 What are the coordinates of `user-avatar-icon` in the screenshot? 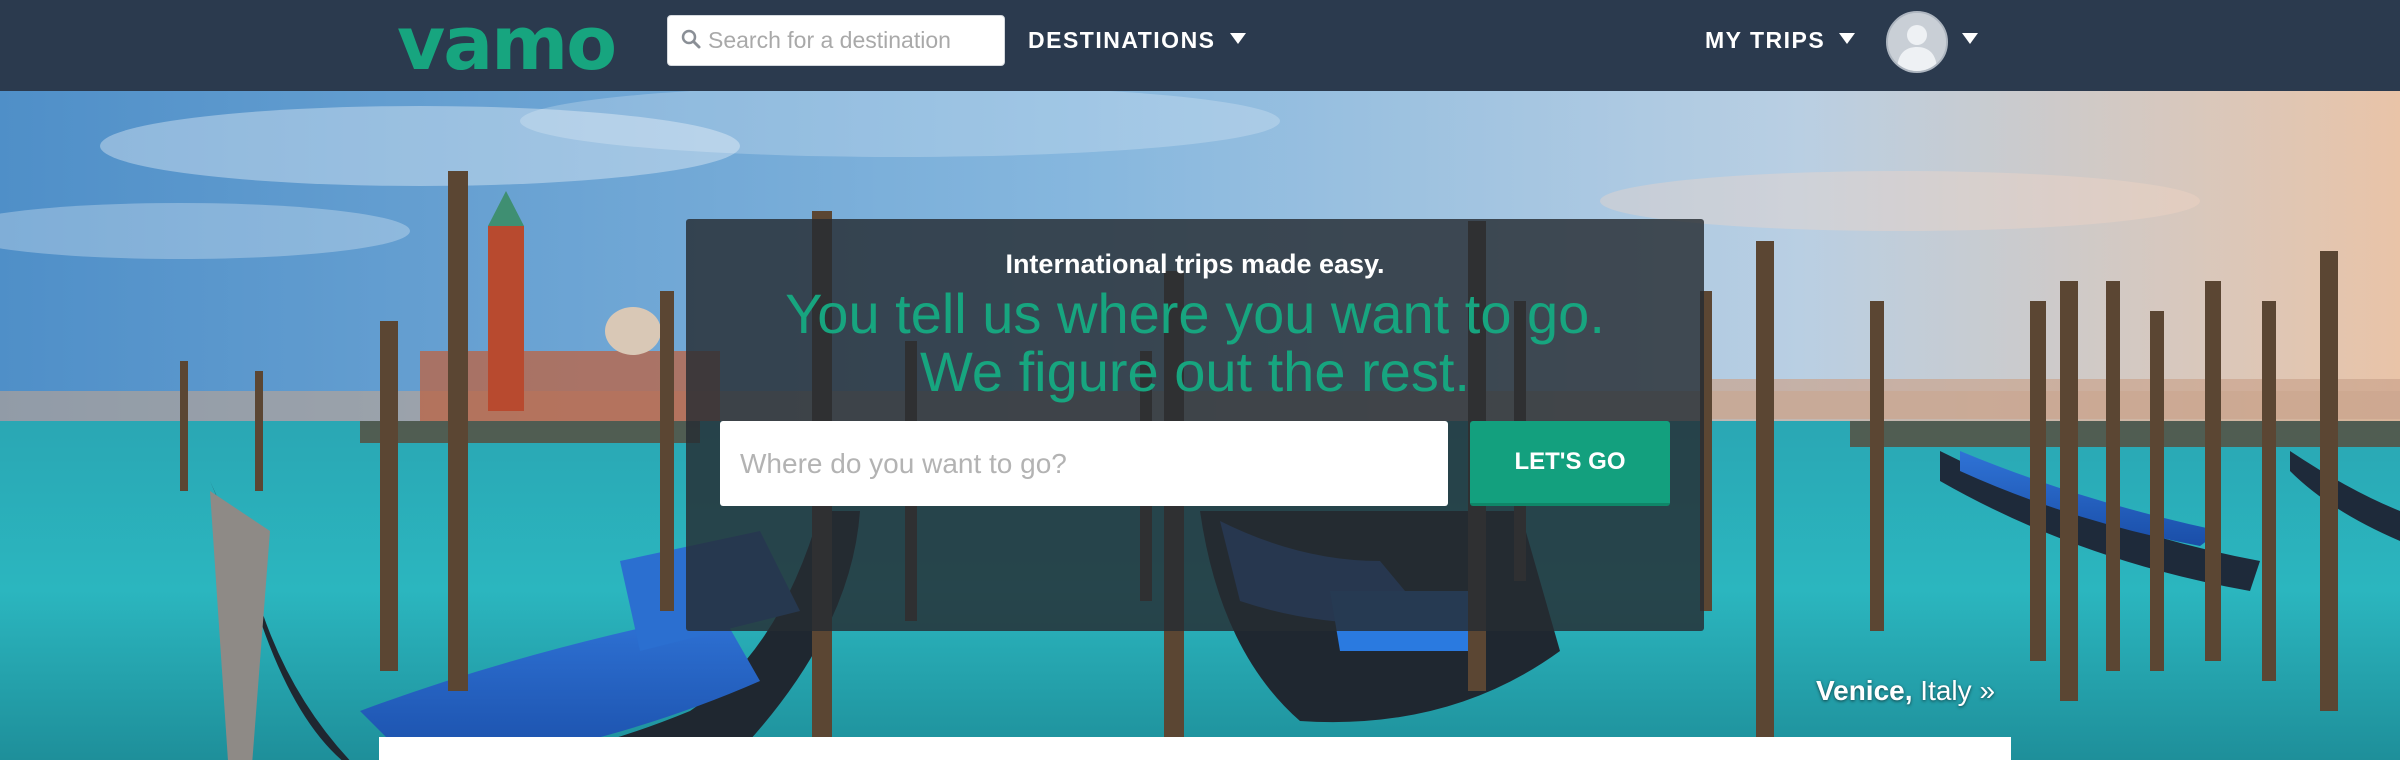 It's located at (1917, 42).